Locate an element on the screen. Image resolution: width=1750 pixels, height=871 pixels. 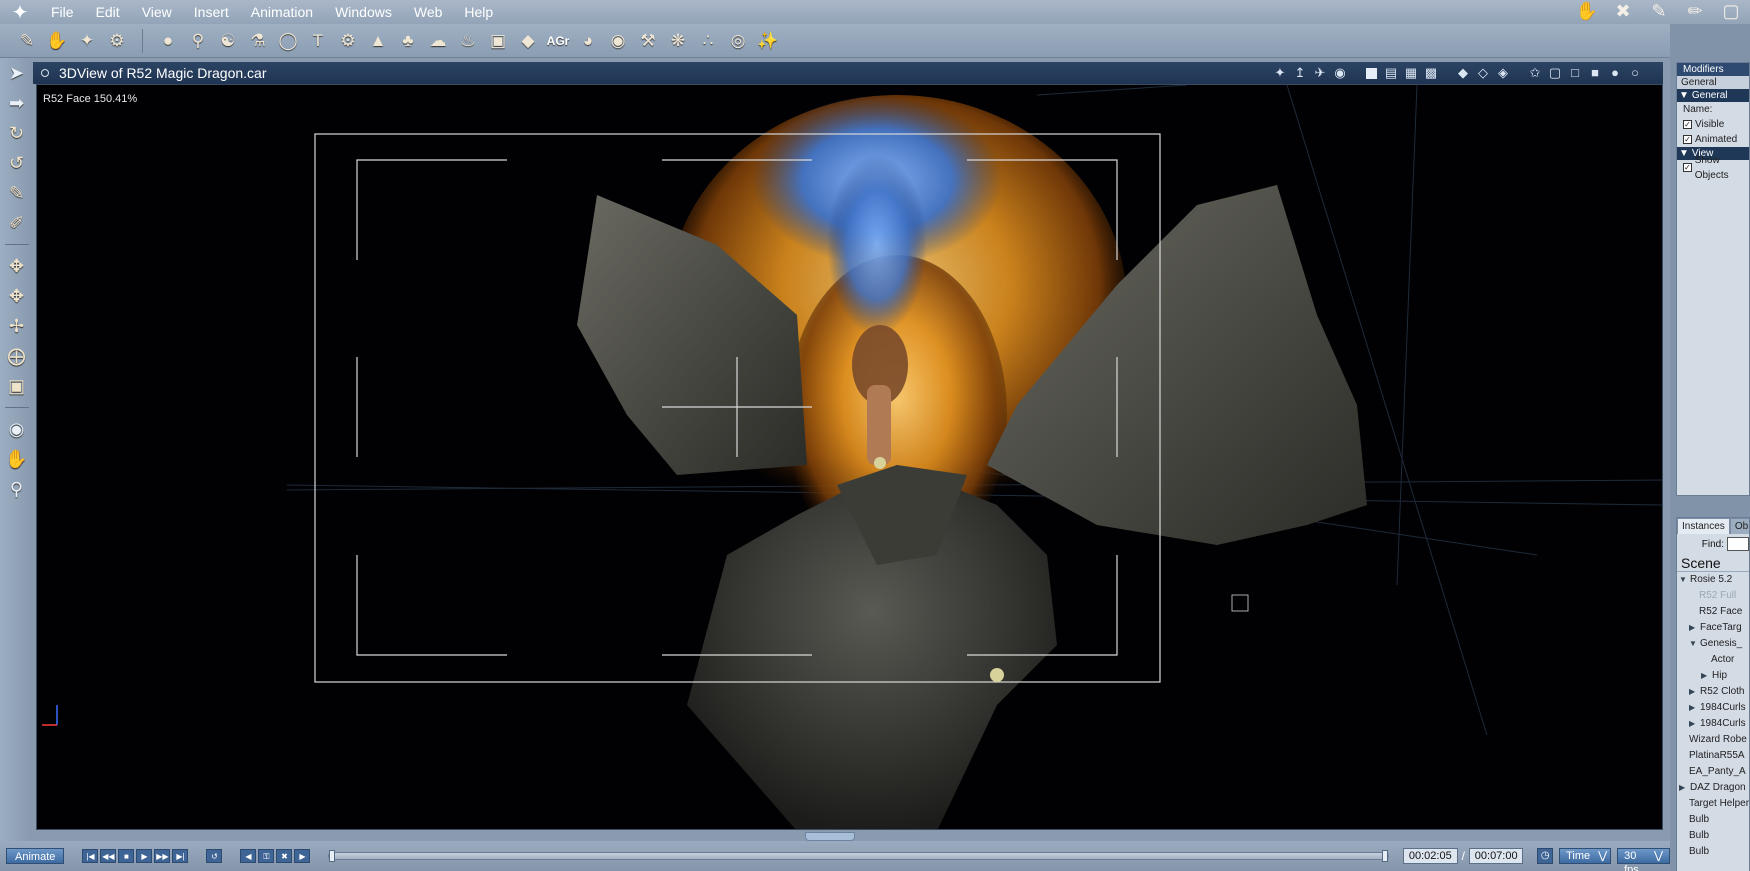
menu-windows: Windows is located at coordinates (363, 12).